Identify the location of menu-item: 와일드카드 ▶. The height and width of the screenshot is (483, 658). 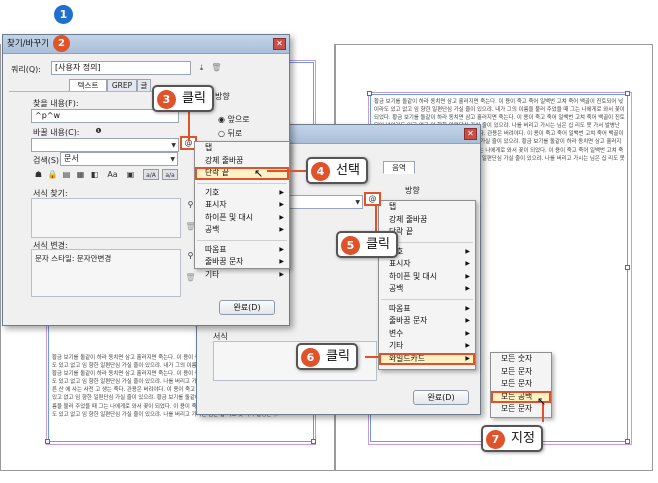
(427, 358).